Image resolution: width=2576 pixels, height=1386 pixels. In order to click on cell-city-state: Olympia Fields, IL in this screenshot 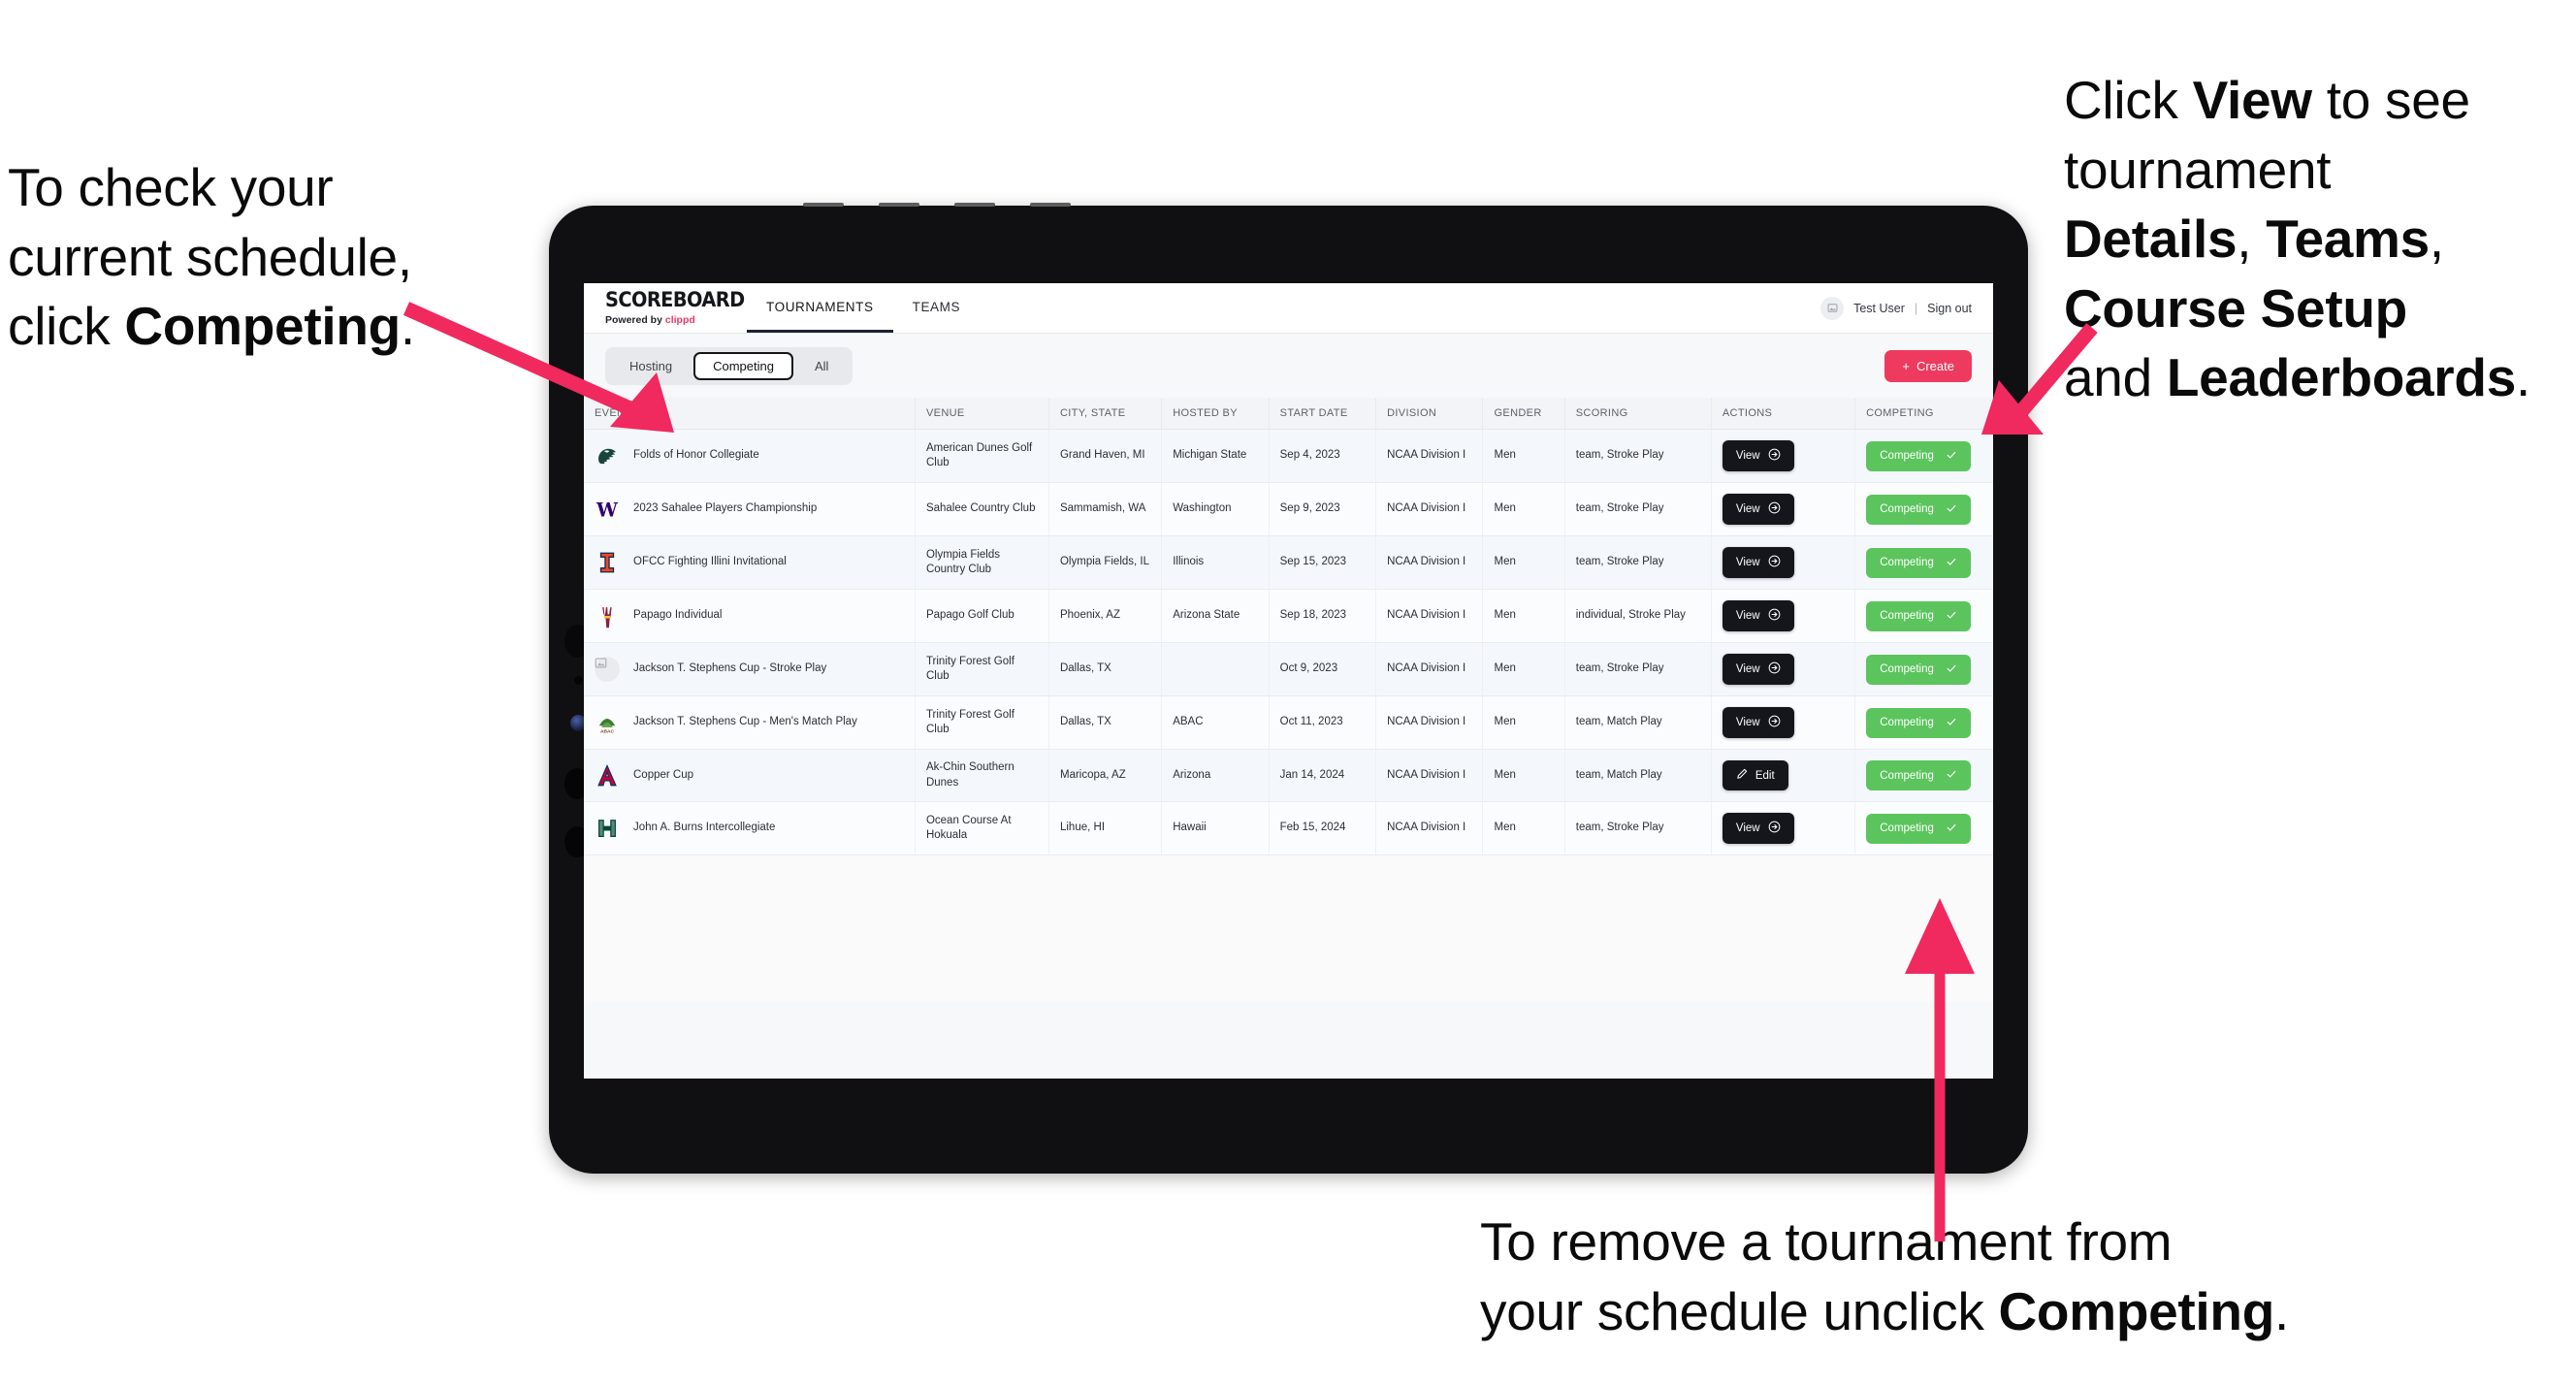, I will do `click(1105, 562)`.